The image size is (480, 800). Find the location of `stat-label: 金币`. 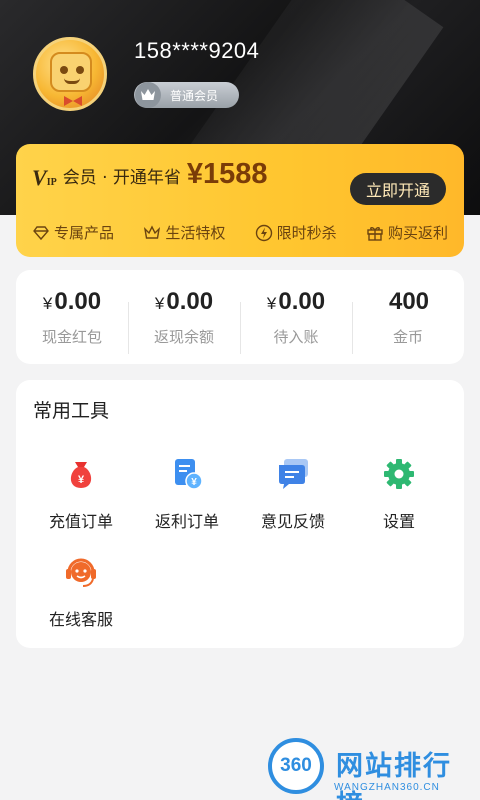

stat-label: 金币 is located at coordinates (407, 336).